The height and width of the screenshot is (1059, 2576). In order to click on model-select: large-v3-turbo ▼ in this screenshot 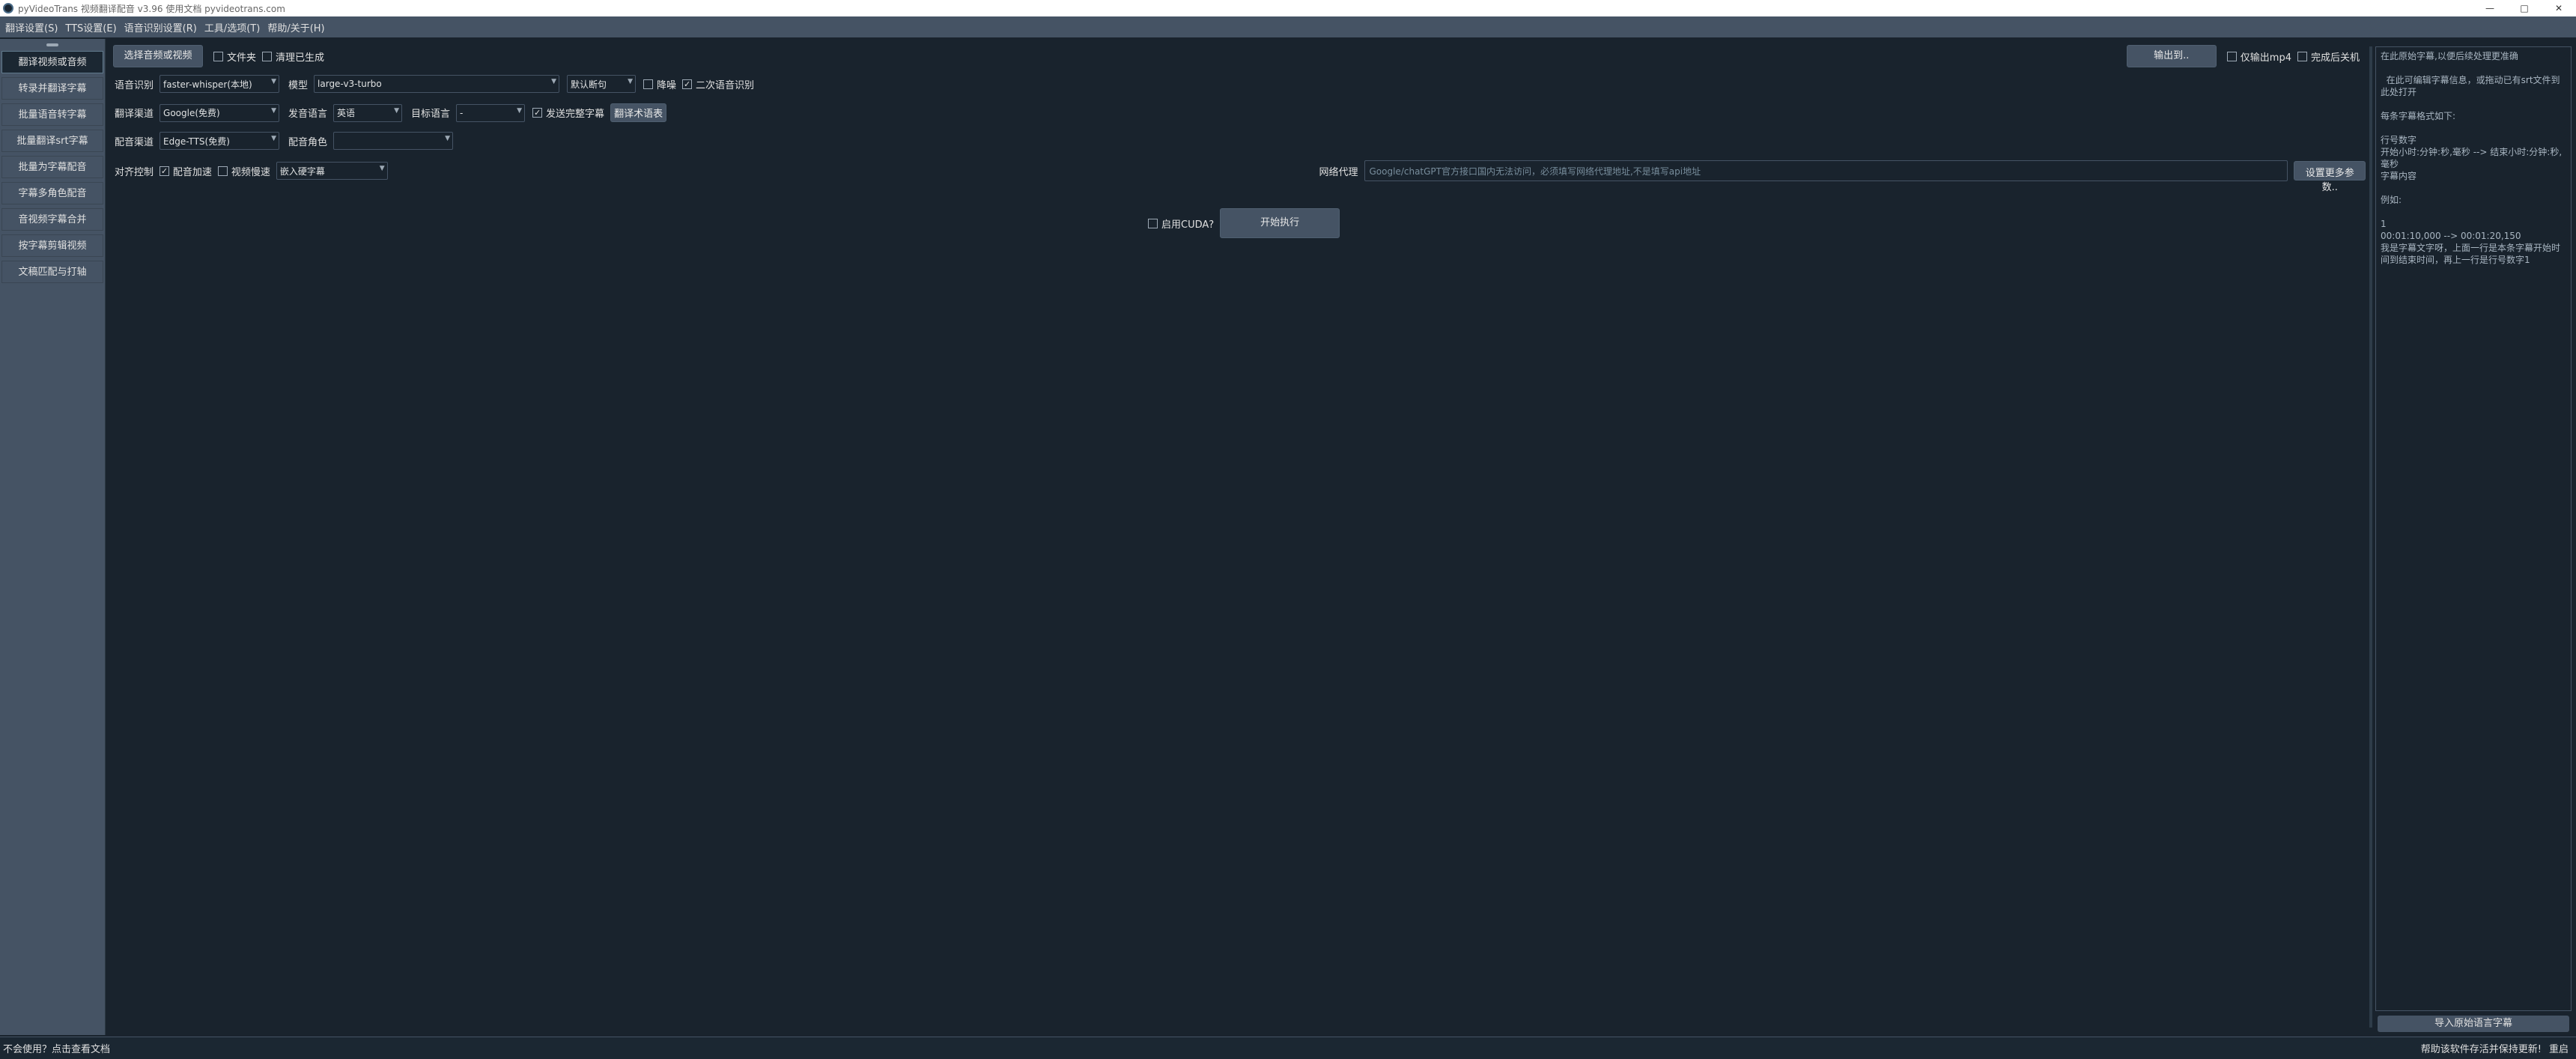, I will do `click(437, 84)`.